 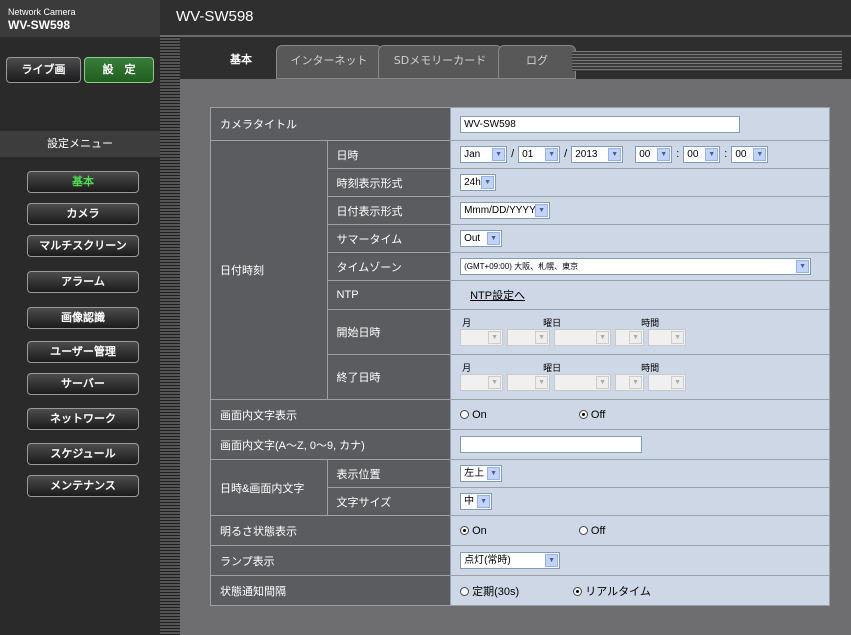 What do you see at coordinates (489, 592) in the screenshot?
I see `notify-periodic-option: 定期(30s)` at bounding box center [489, 592].